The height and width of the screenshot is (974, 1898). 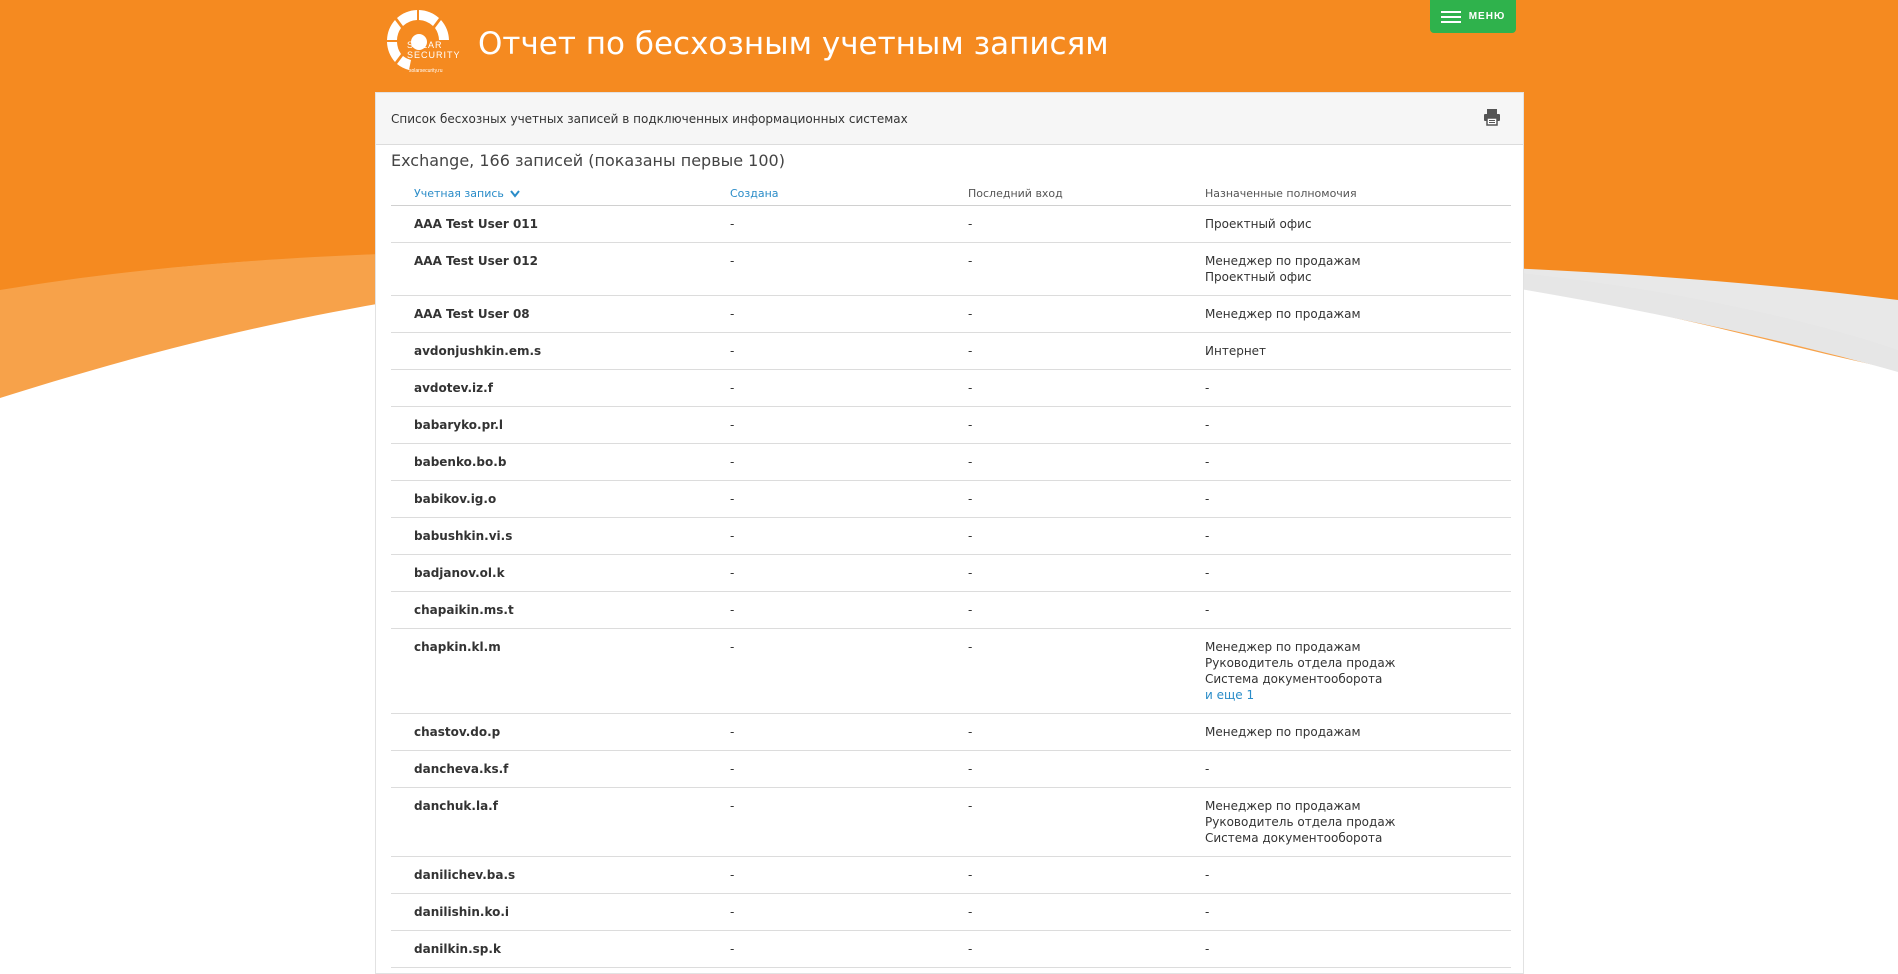 I want to click on account-name: avdonjushkin.em.s, so click(x=478, y=351).